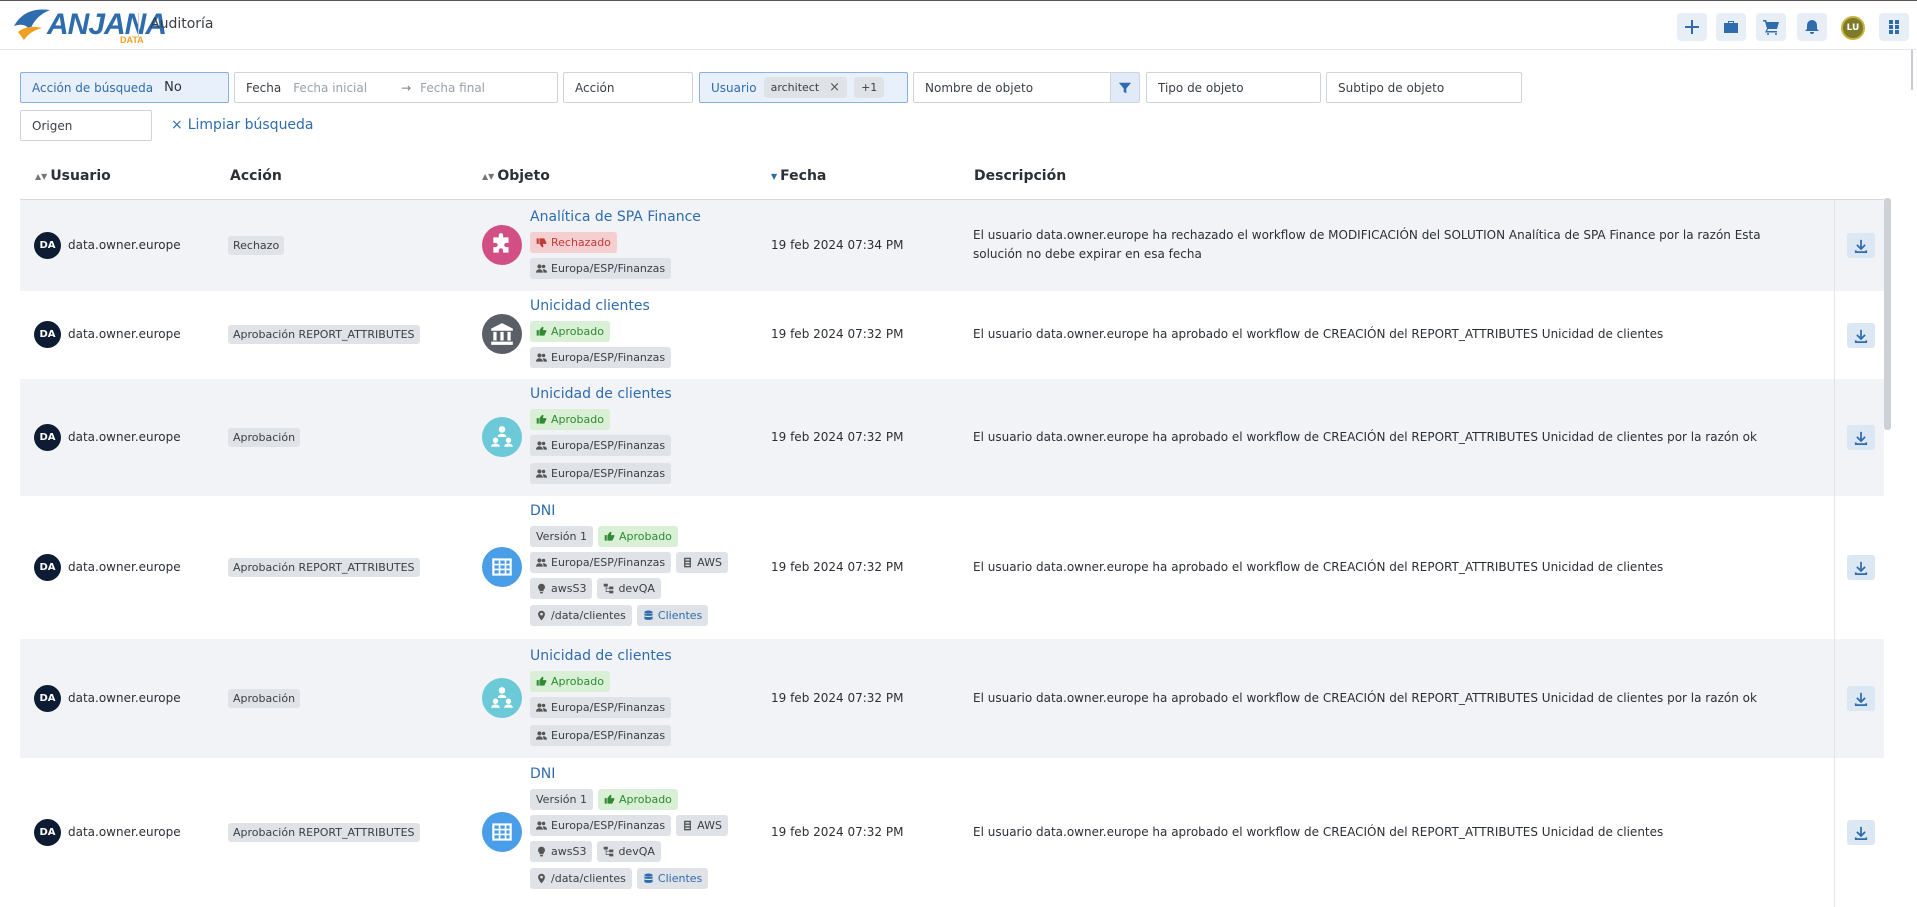 This screenshot has height=907, width=1917. I want to click on server-icon, so click(687, 562).